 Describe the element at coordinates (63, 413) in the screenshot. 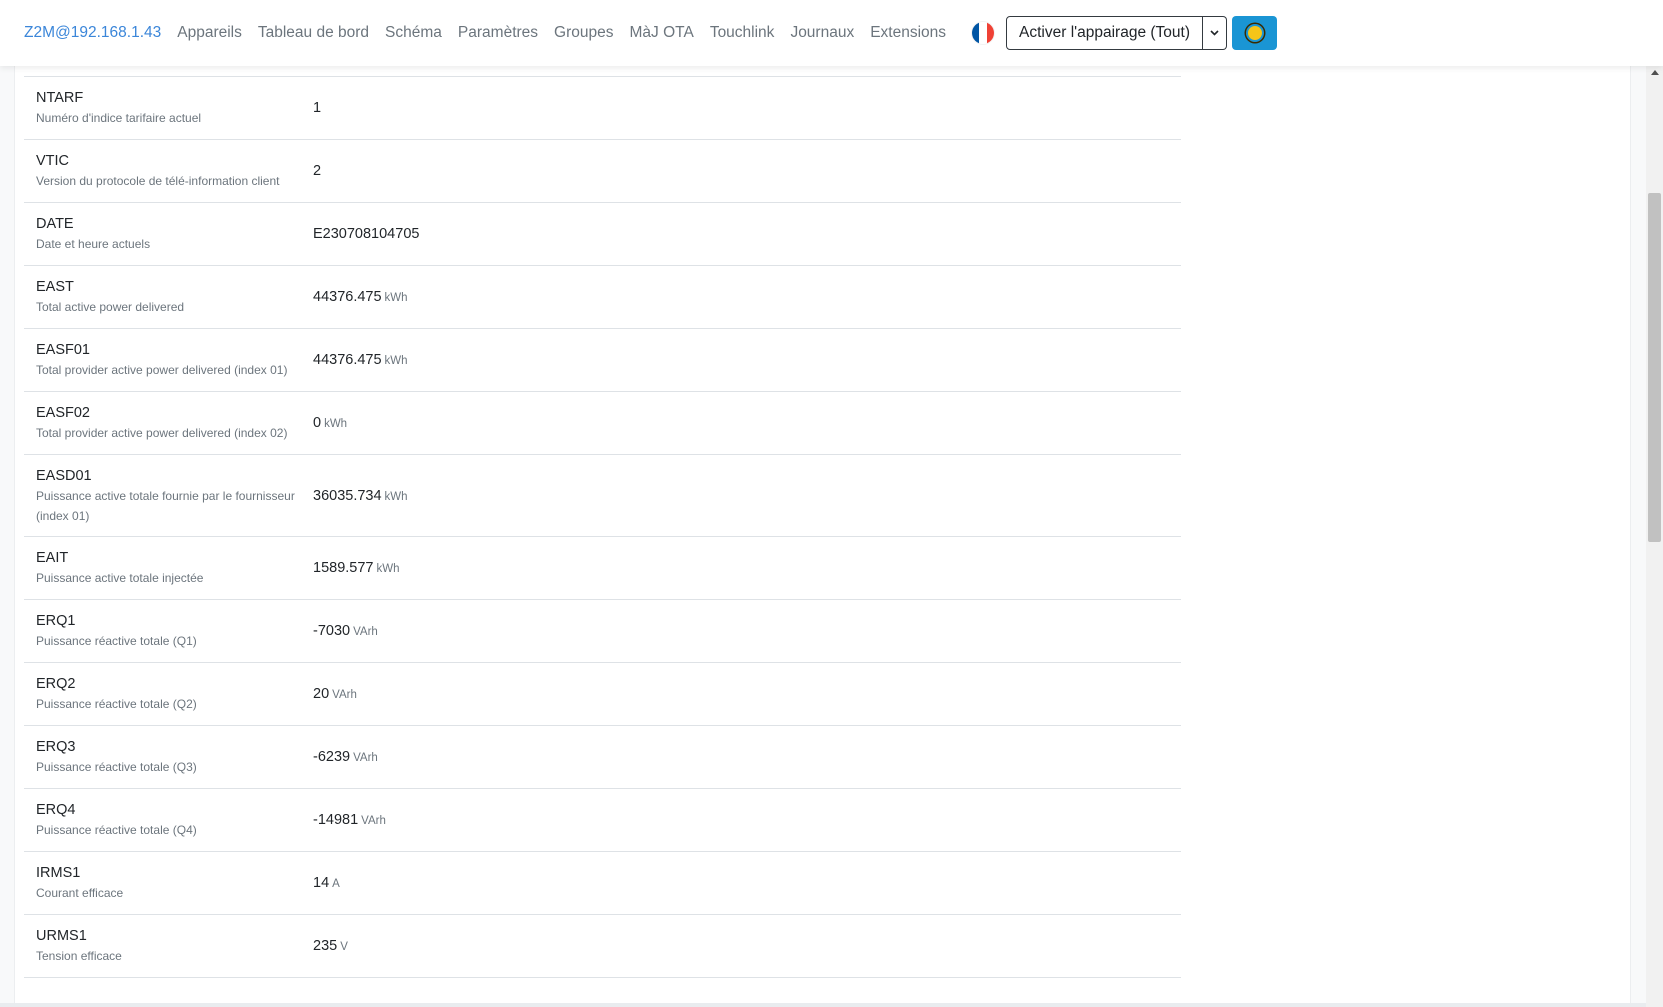

I see `property-name: EASF02` at that location.